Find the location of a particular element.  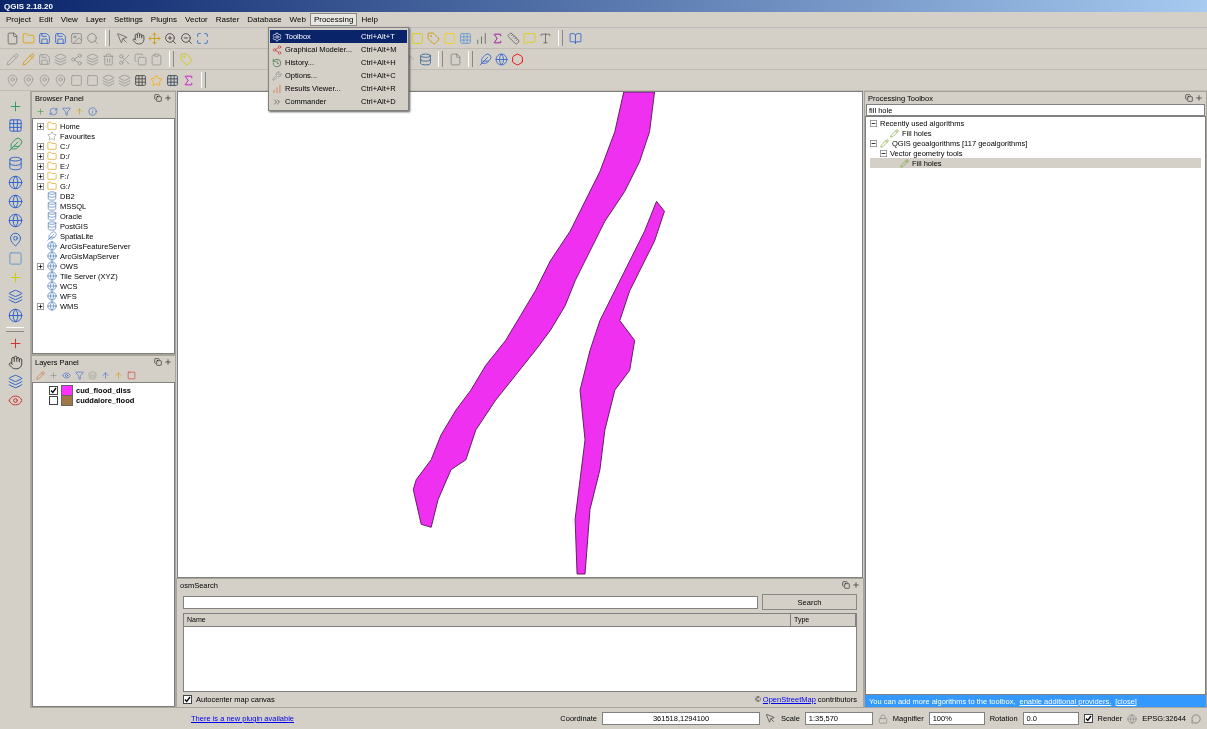

star-icon is located at coordinates (156, 80).